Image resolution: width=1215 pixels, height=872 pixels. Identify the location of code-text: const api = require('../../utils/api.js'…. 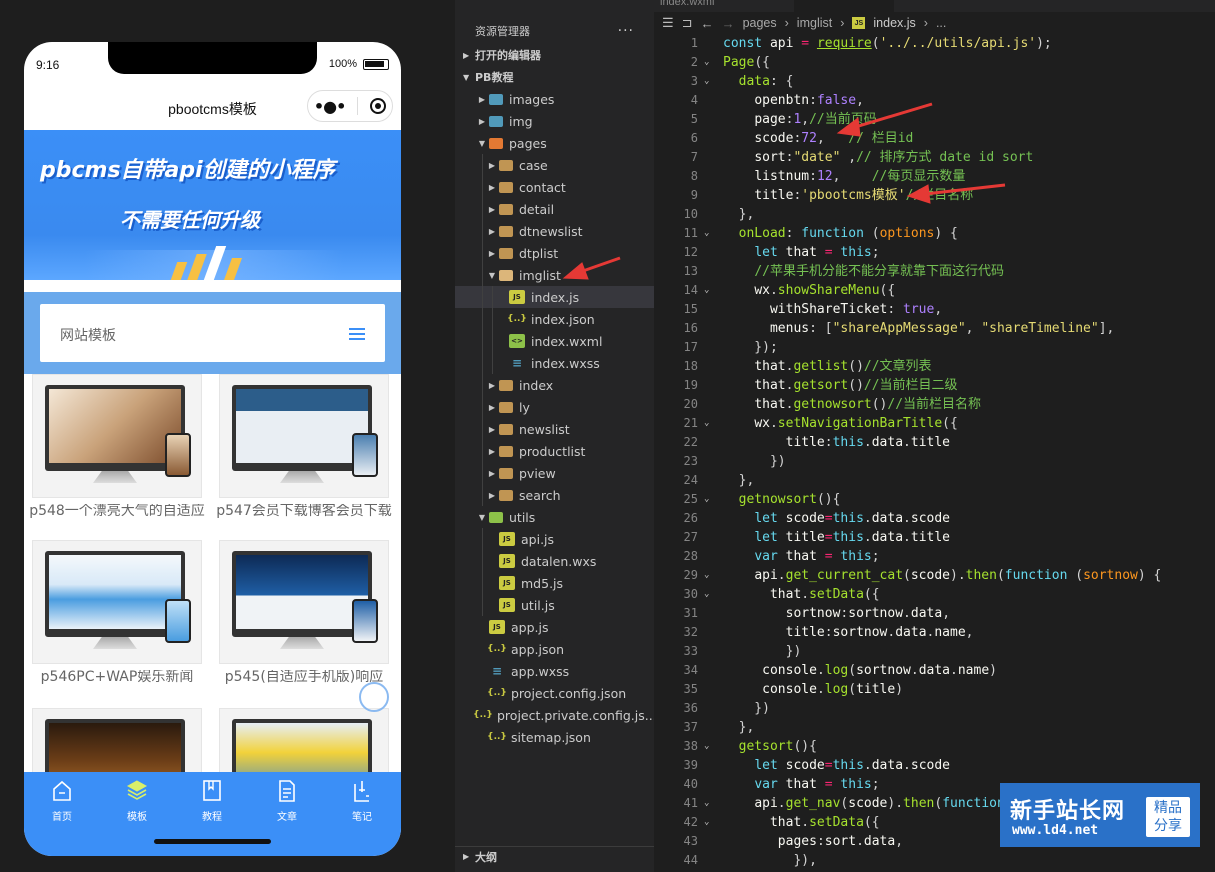
(887, 43).